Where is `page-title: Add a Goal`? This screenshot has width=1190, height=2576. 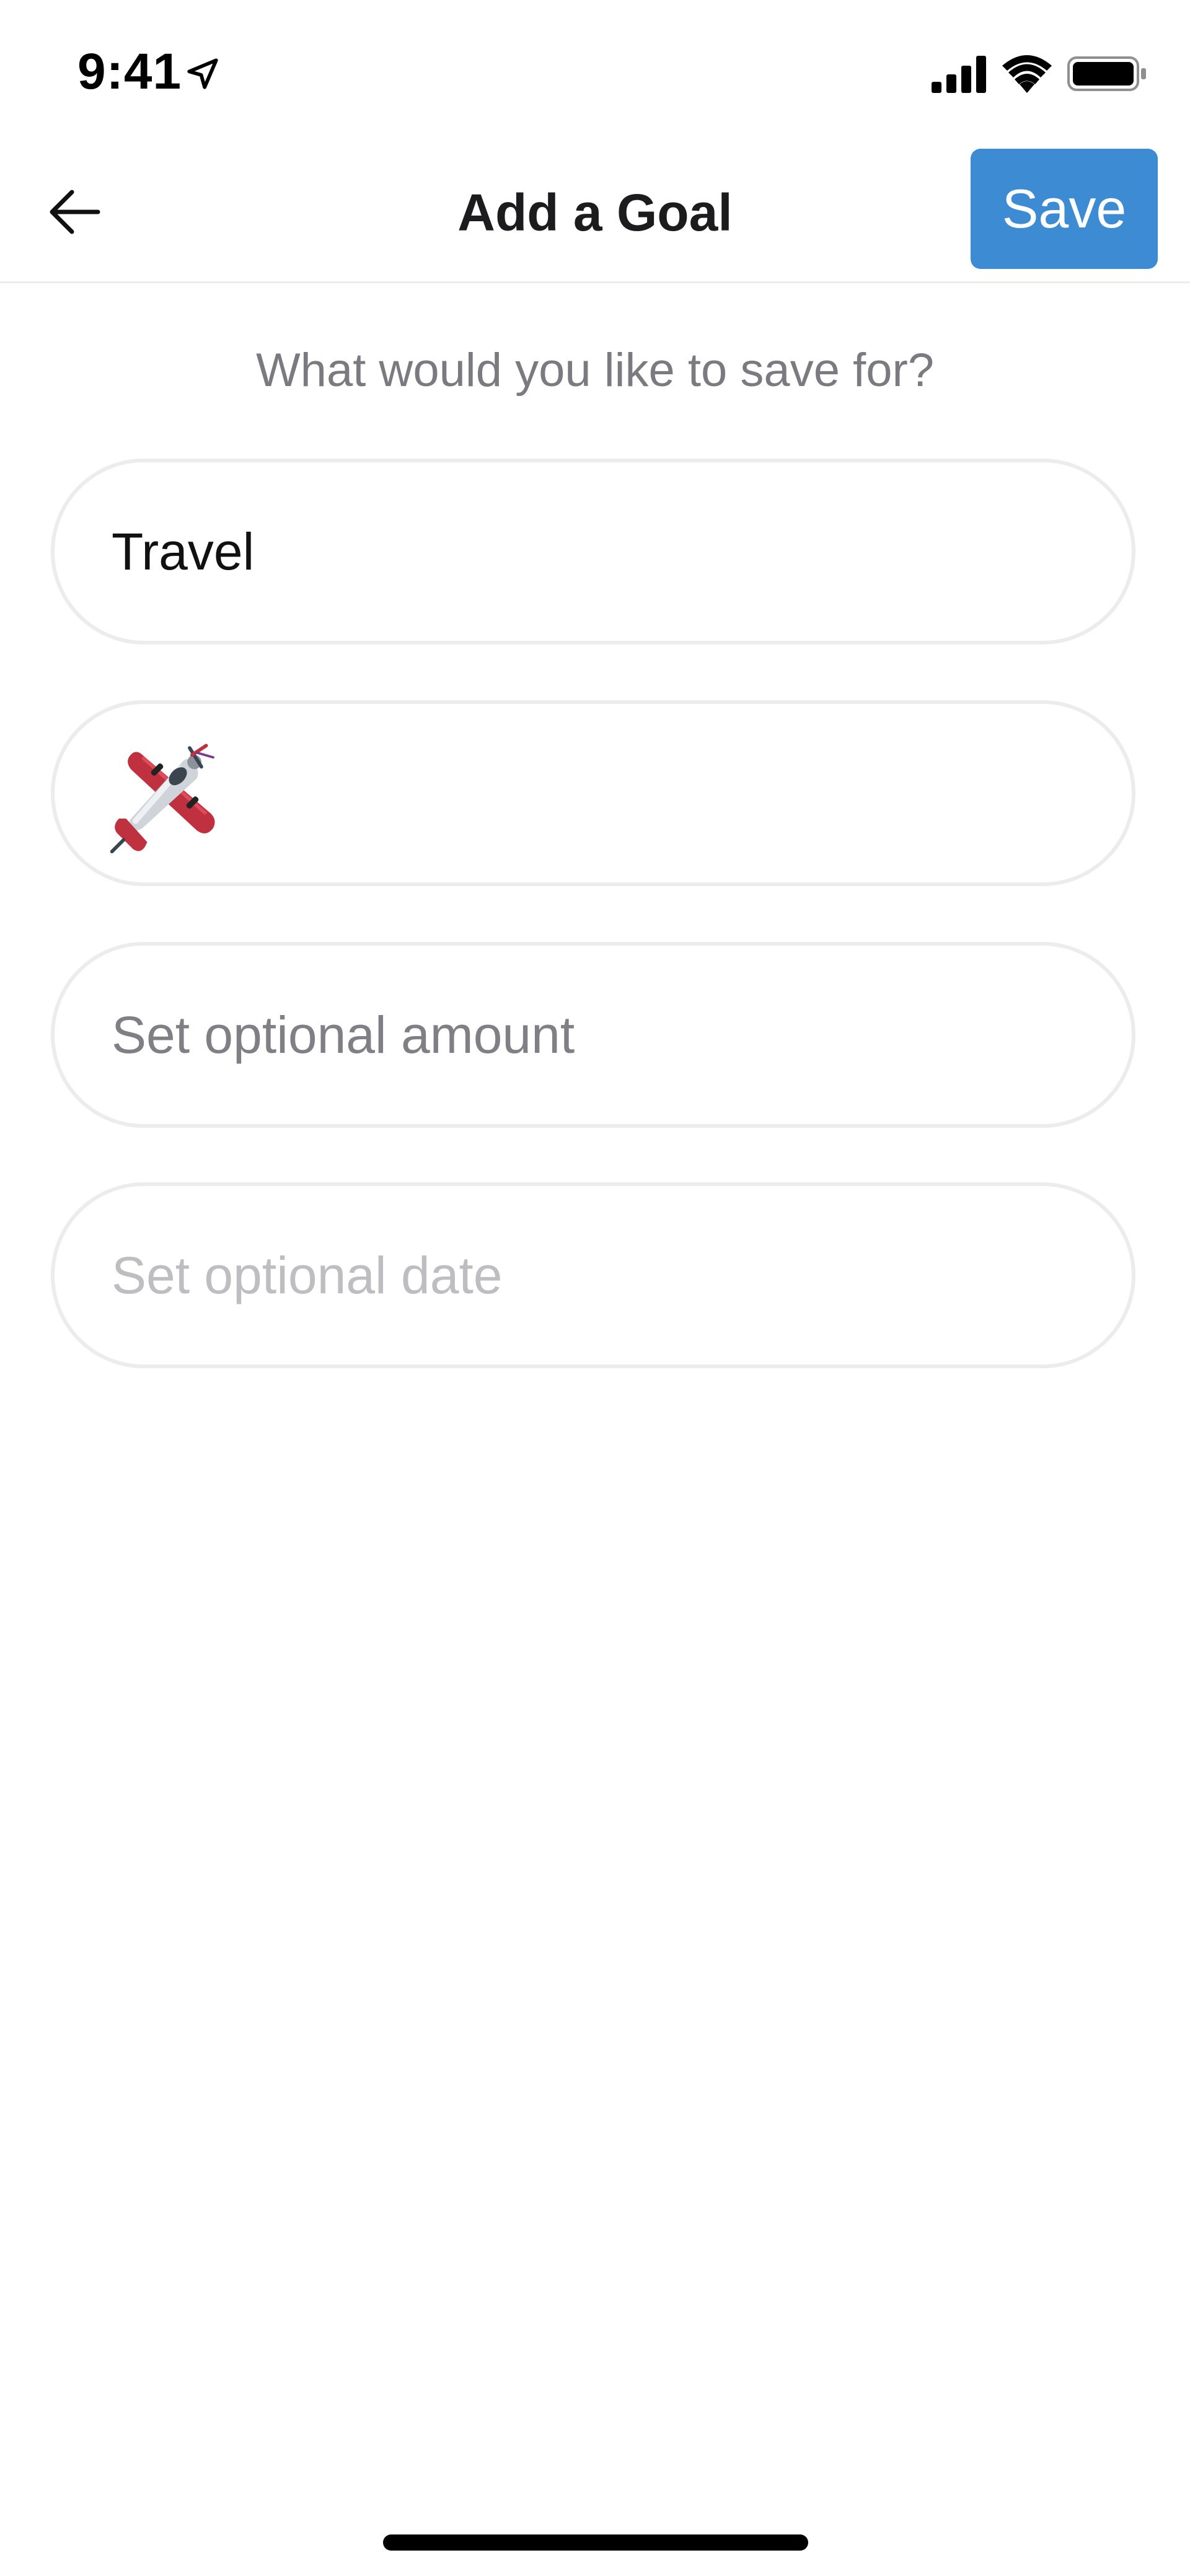 page-title: Add a Goal is located at coordinates (595, 213).